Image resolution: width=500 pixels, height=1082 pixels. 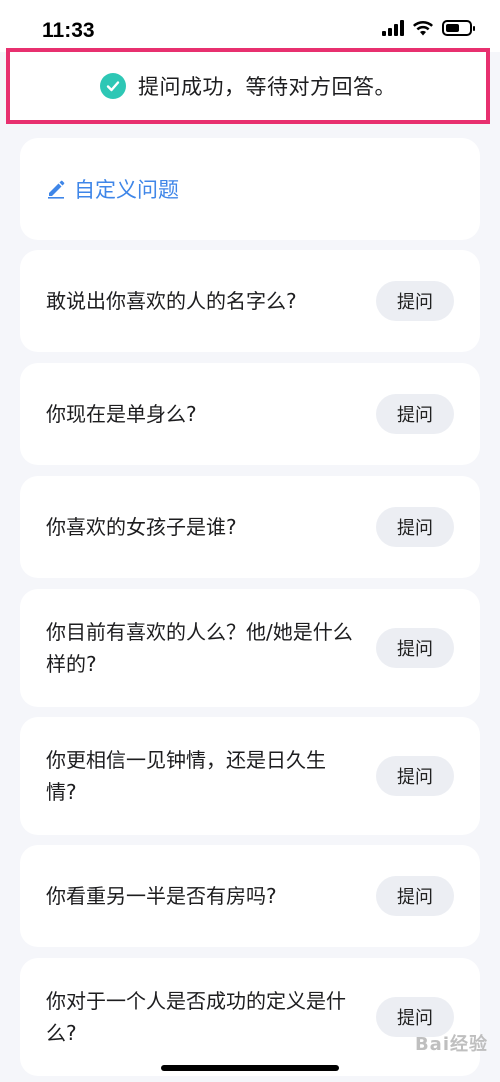 What do you see at coordinates (113, 86) in the screenshot?
I see `check-circle-icon` at bounding box center [113, 86].